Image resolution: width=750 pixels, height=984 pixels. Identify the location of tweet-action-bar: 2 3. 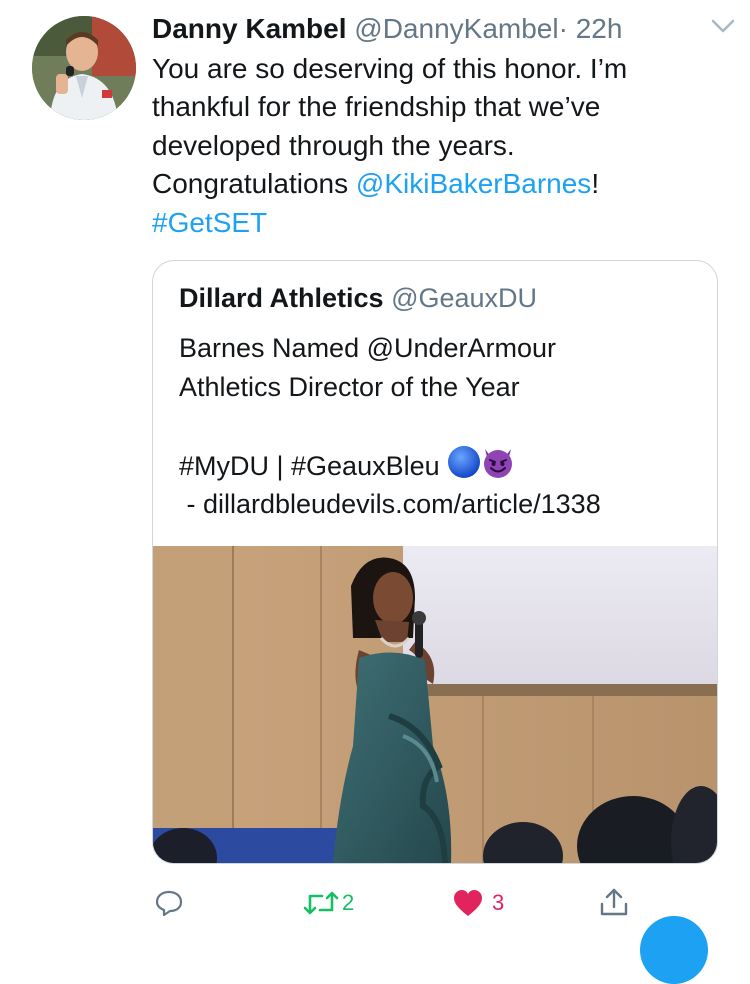
(375, 904).